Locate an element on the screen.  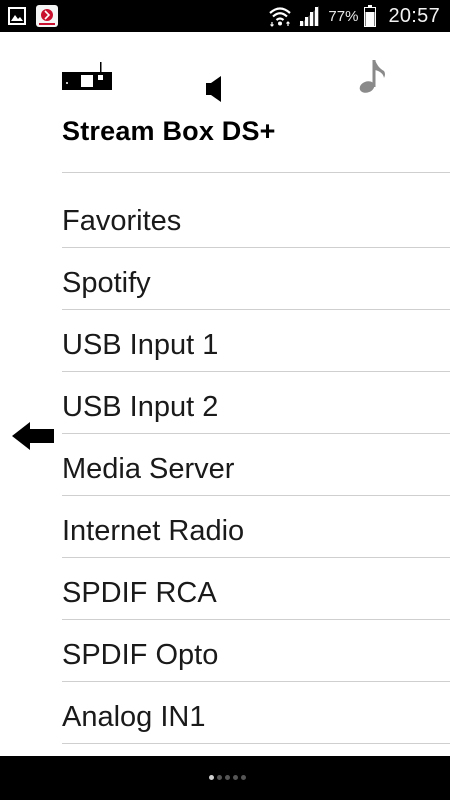
app-notification-icon is located at coordinates (47, 16).